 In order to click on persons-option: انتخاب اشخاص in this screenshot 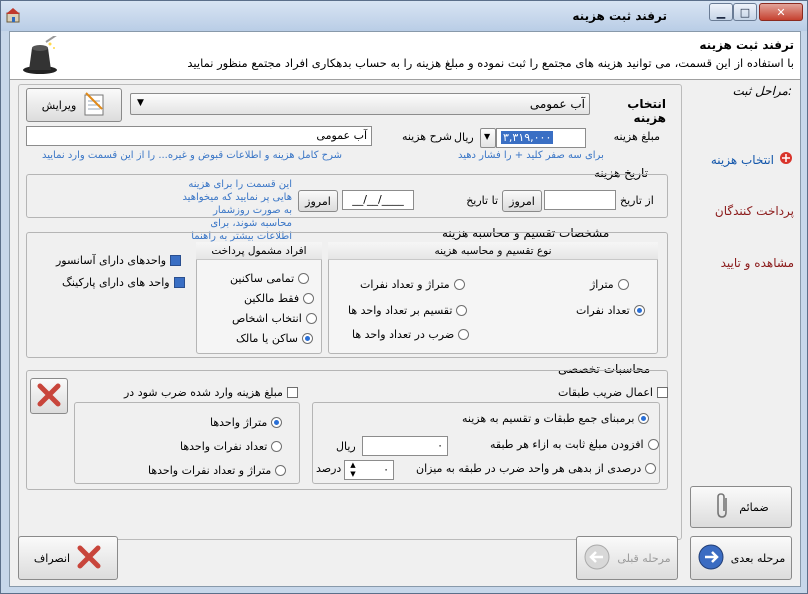, I will do `click(274, 318)`.